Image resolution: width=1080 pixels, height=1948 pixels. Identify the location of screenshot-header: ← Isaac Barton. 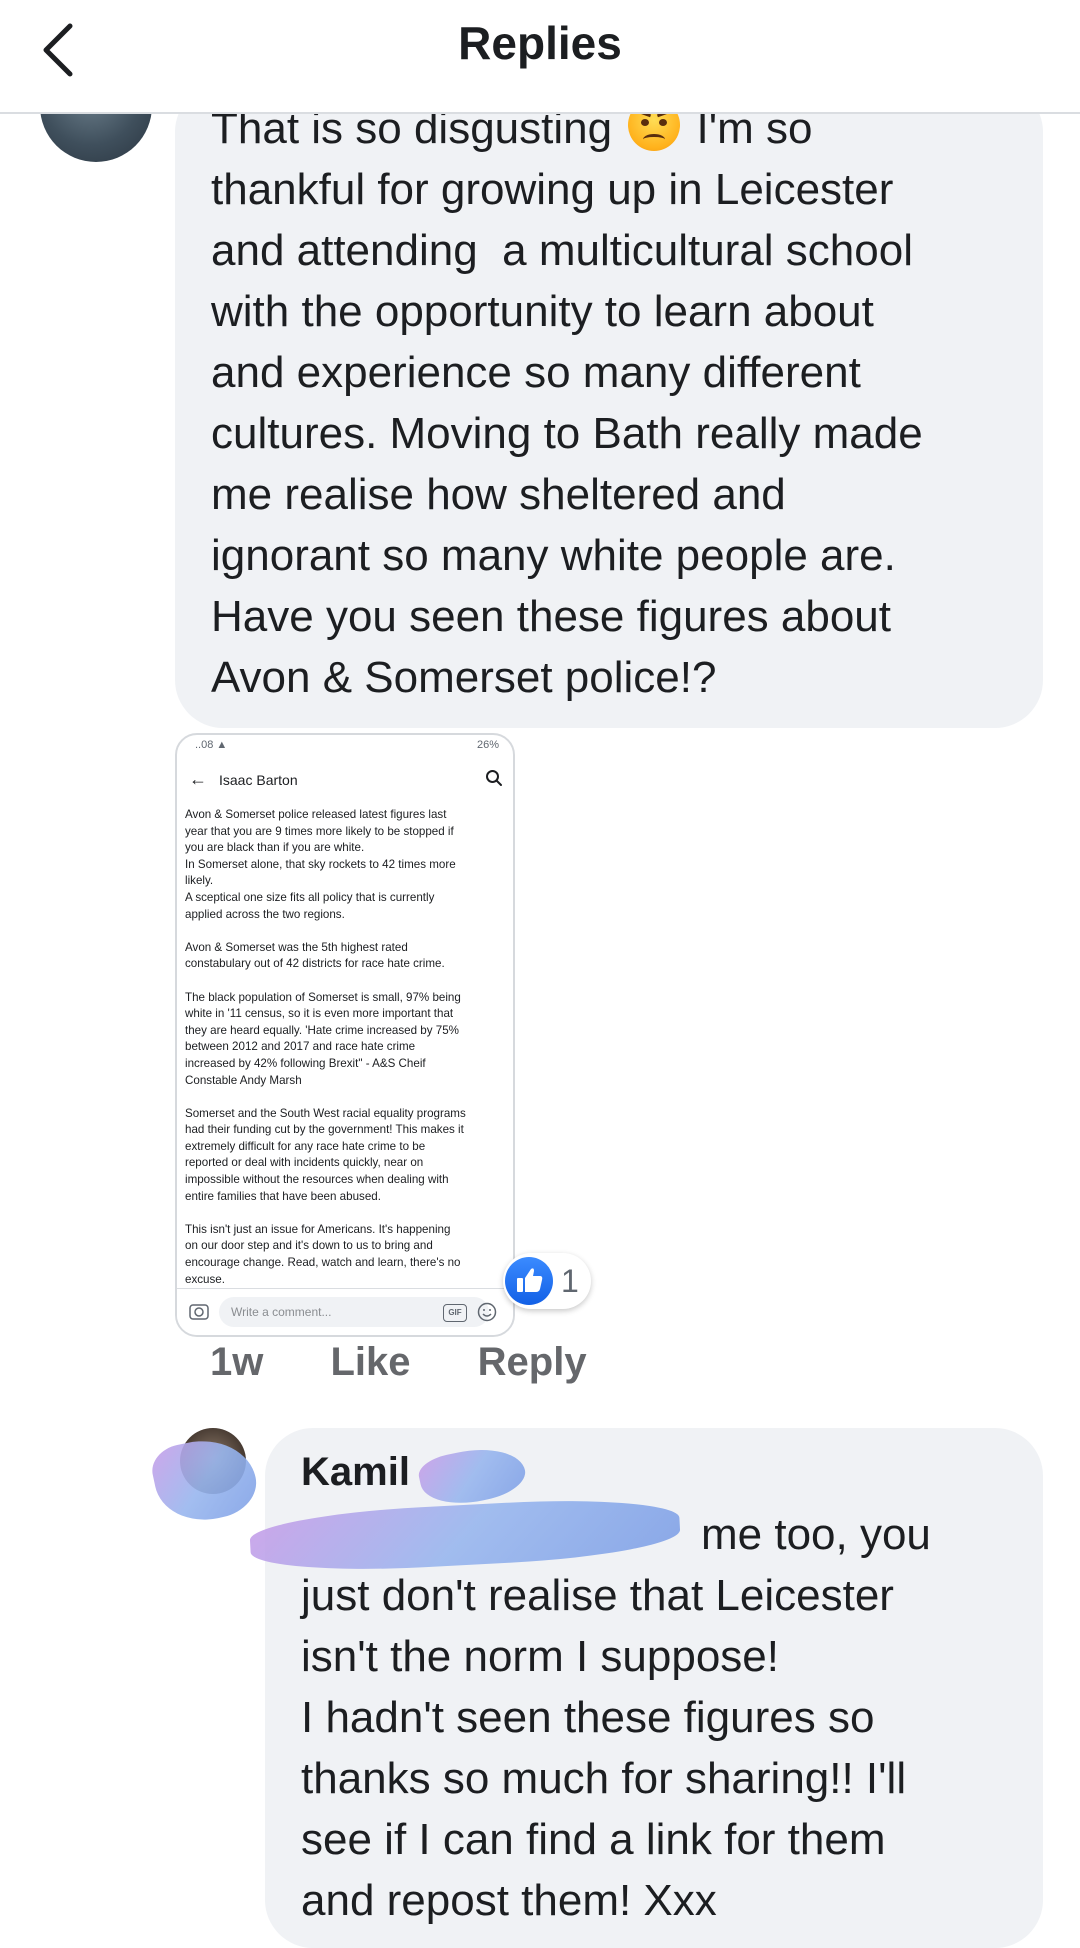
(345, 781).